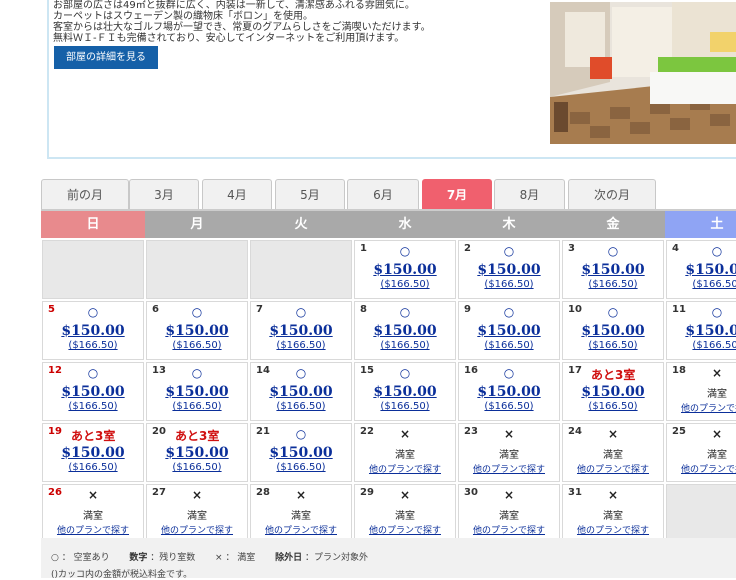 The height and width of the screenshot is (580, 736). What do you see at coordinates (612, 194) in the screenshot?
I see `tab-month-7: 次の月` at bounding box center [612, 194].